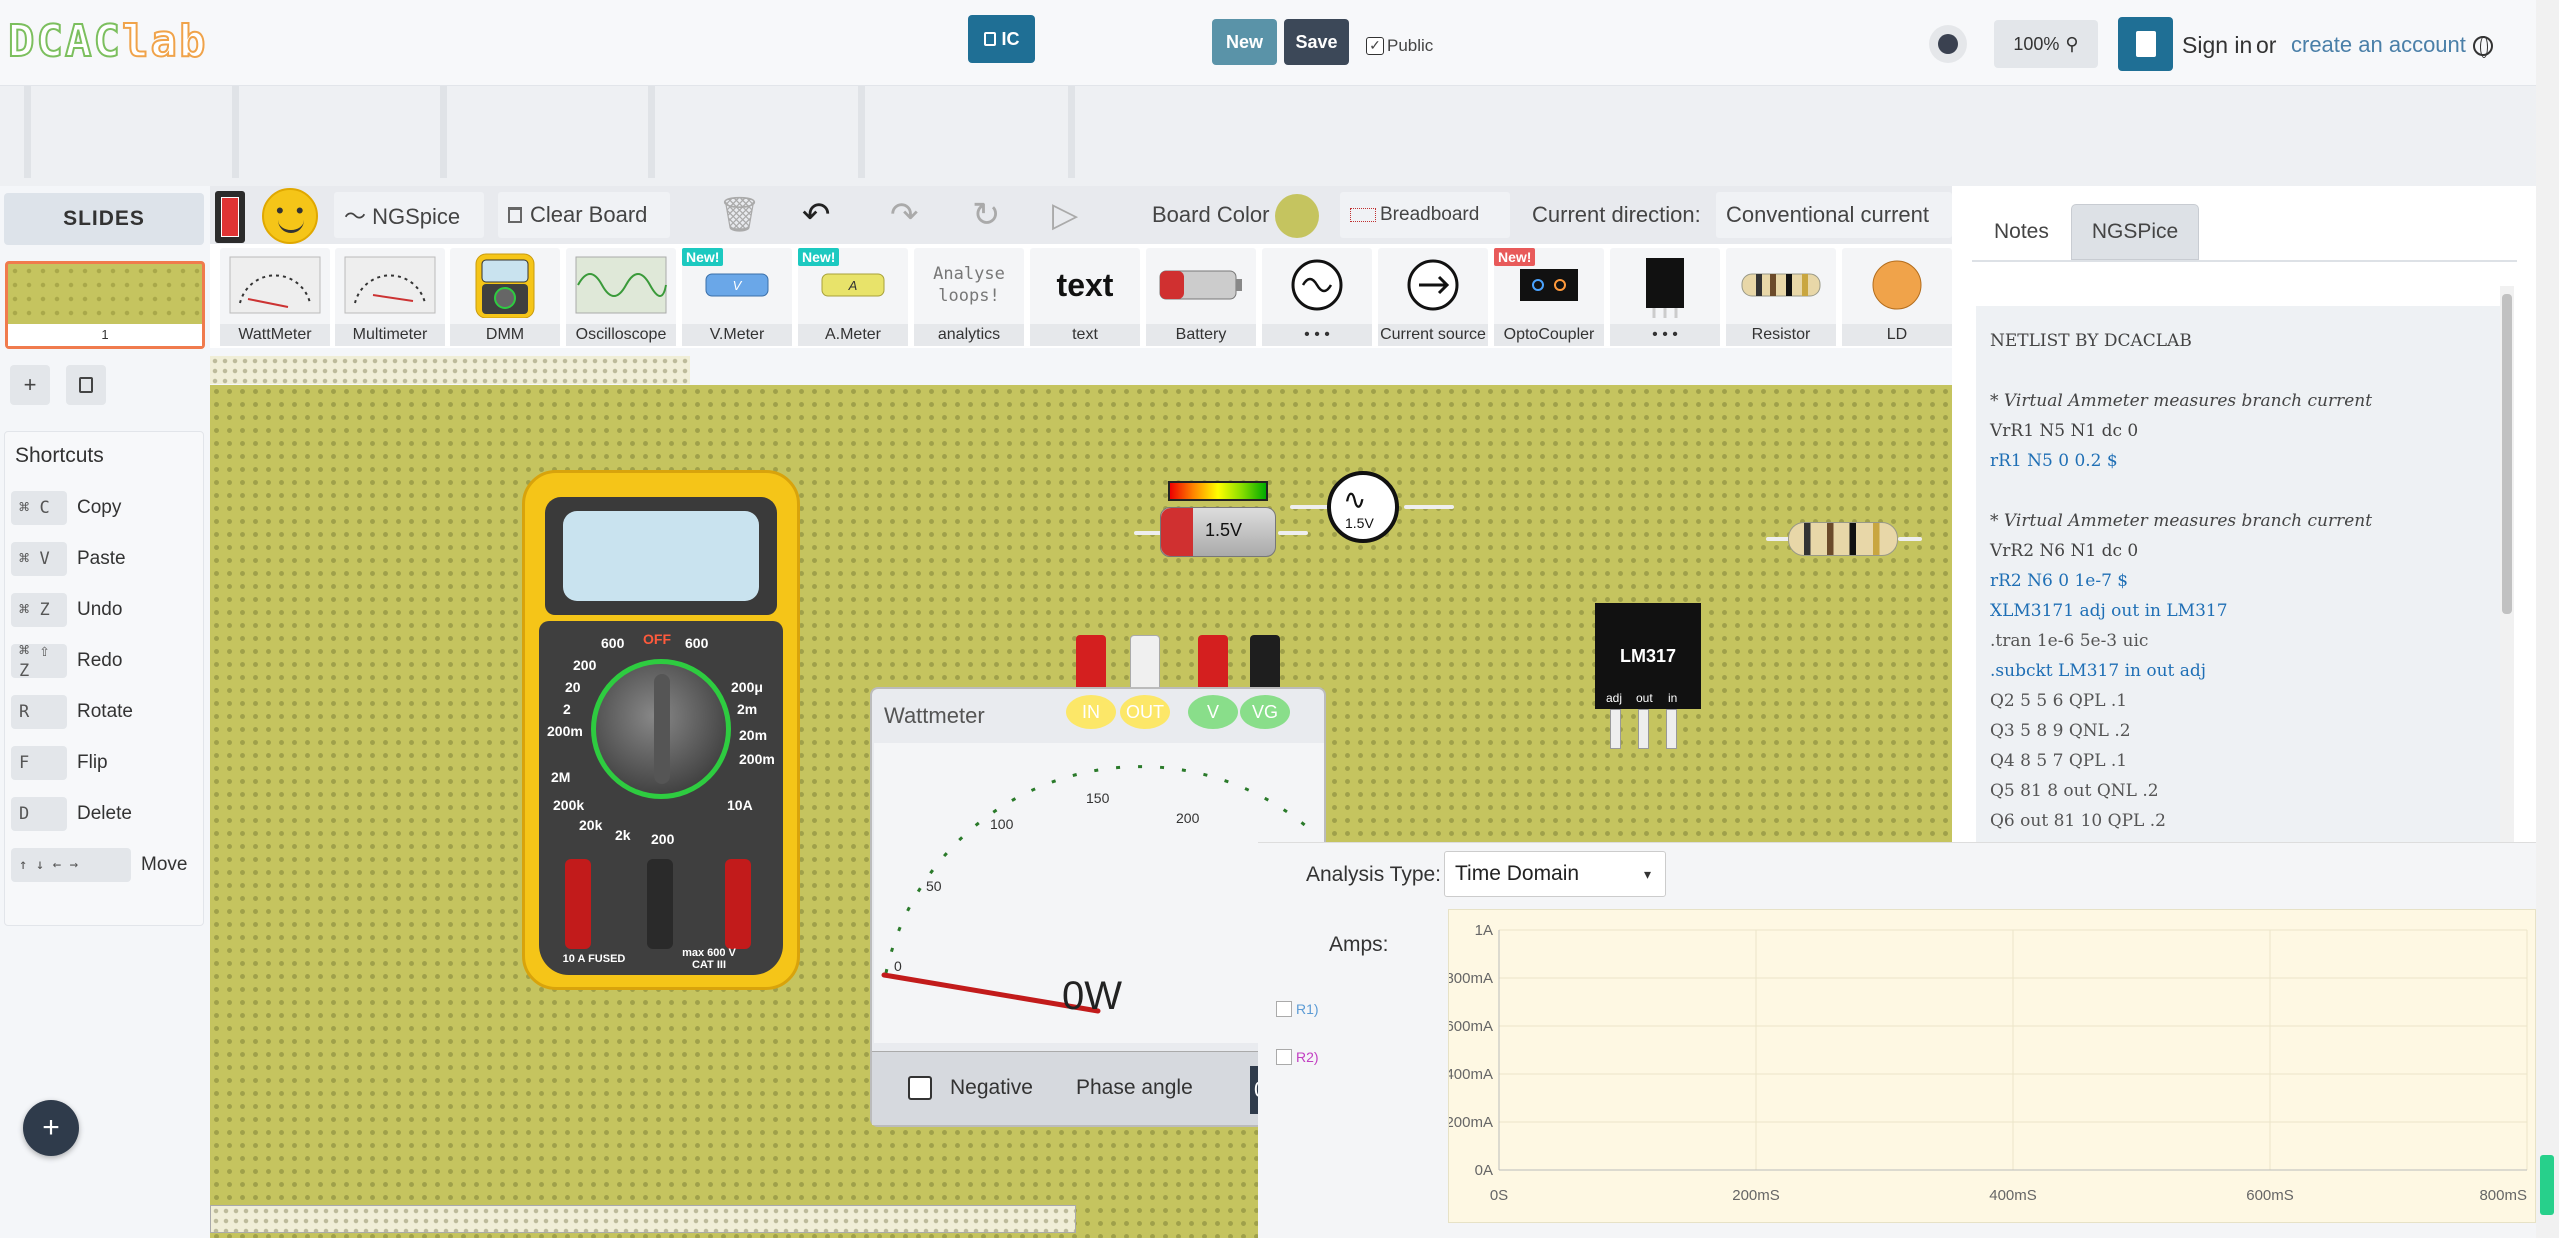 The width and height of the screenshot is (2559, 1238). I want to click on wattmeter-scale-label: 100, so click(1002, 824).